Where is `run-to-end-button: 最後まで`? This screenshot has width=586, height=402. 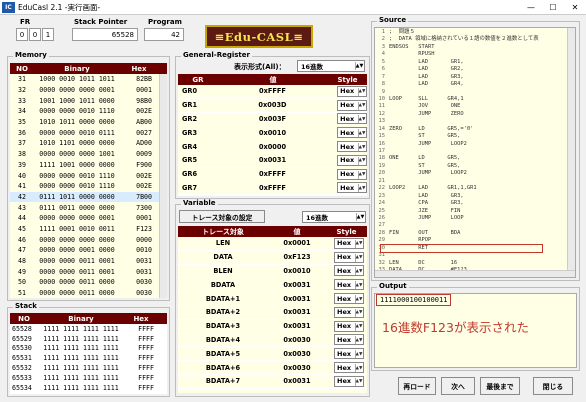 run-to-end-button: 最後まで is located at coordinates (500, 386).